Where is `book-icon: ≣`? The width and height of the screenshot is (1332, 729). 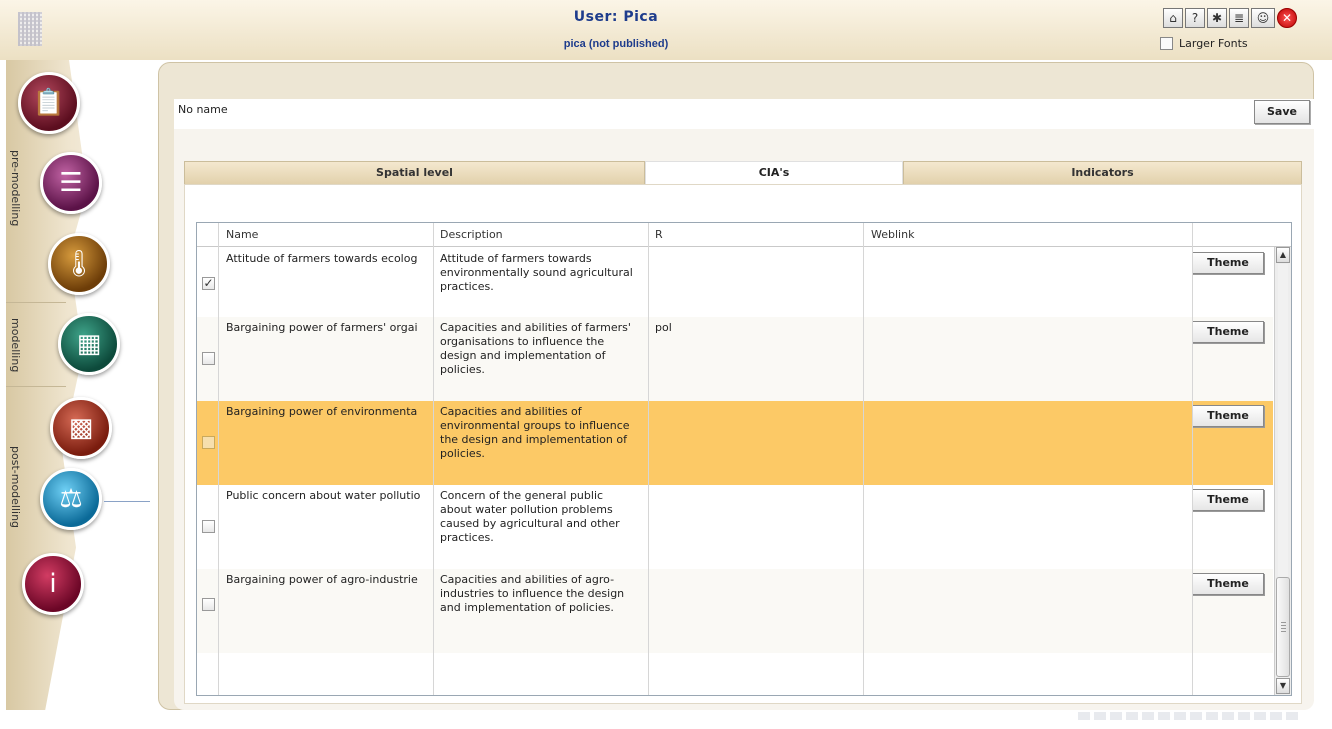
book-icon: ≣ is located at coordinates (1239, 18).